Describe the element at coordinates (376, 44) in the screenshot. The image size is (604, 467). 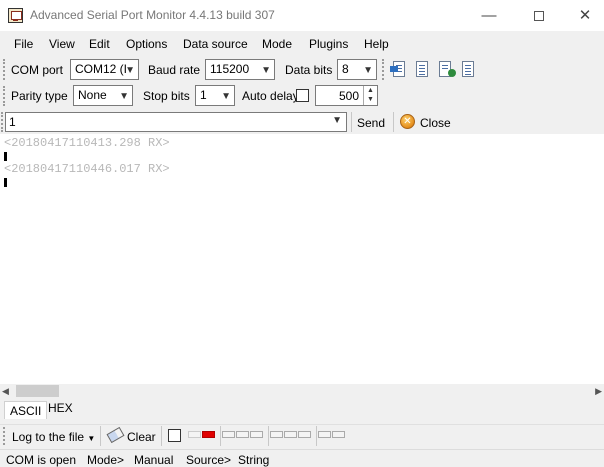
I see `menu-help: Help` at that location.